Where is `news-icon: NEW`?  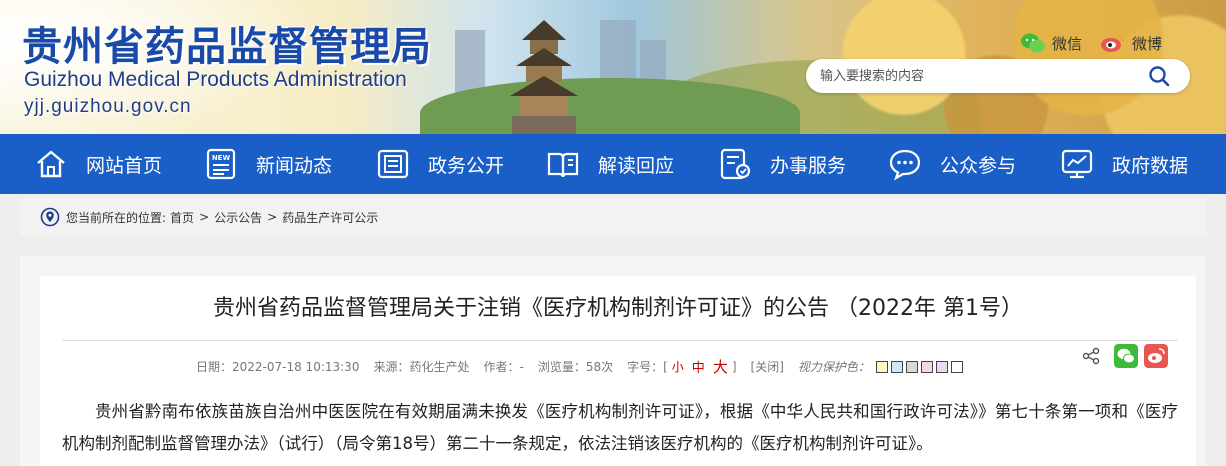
news-icon: NEW is located at coordinates (221, 164).